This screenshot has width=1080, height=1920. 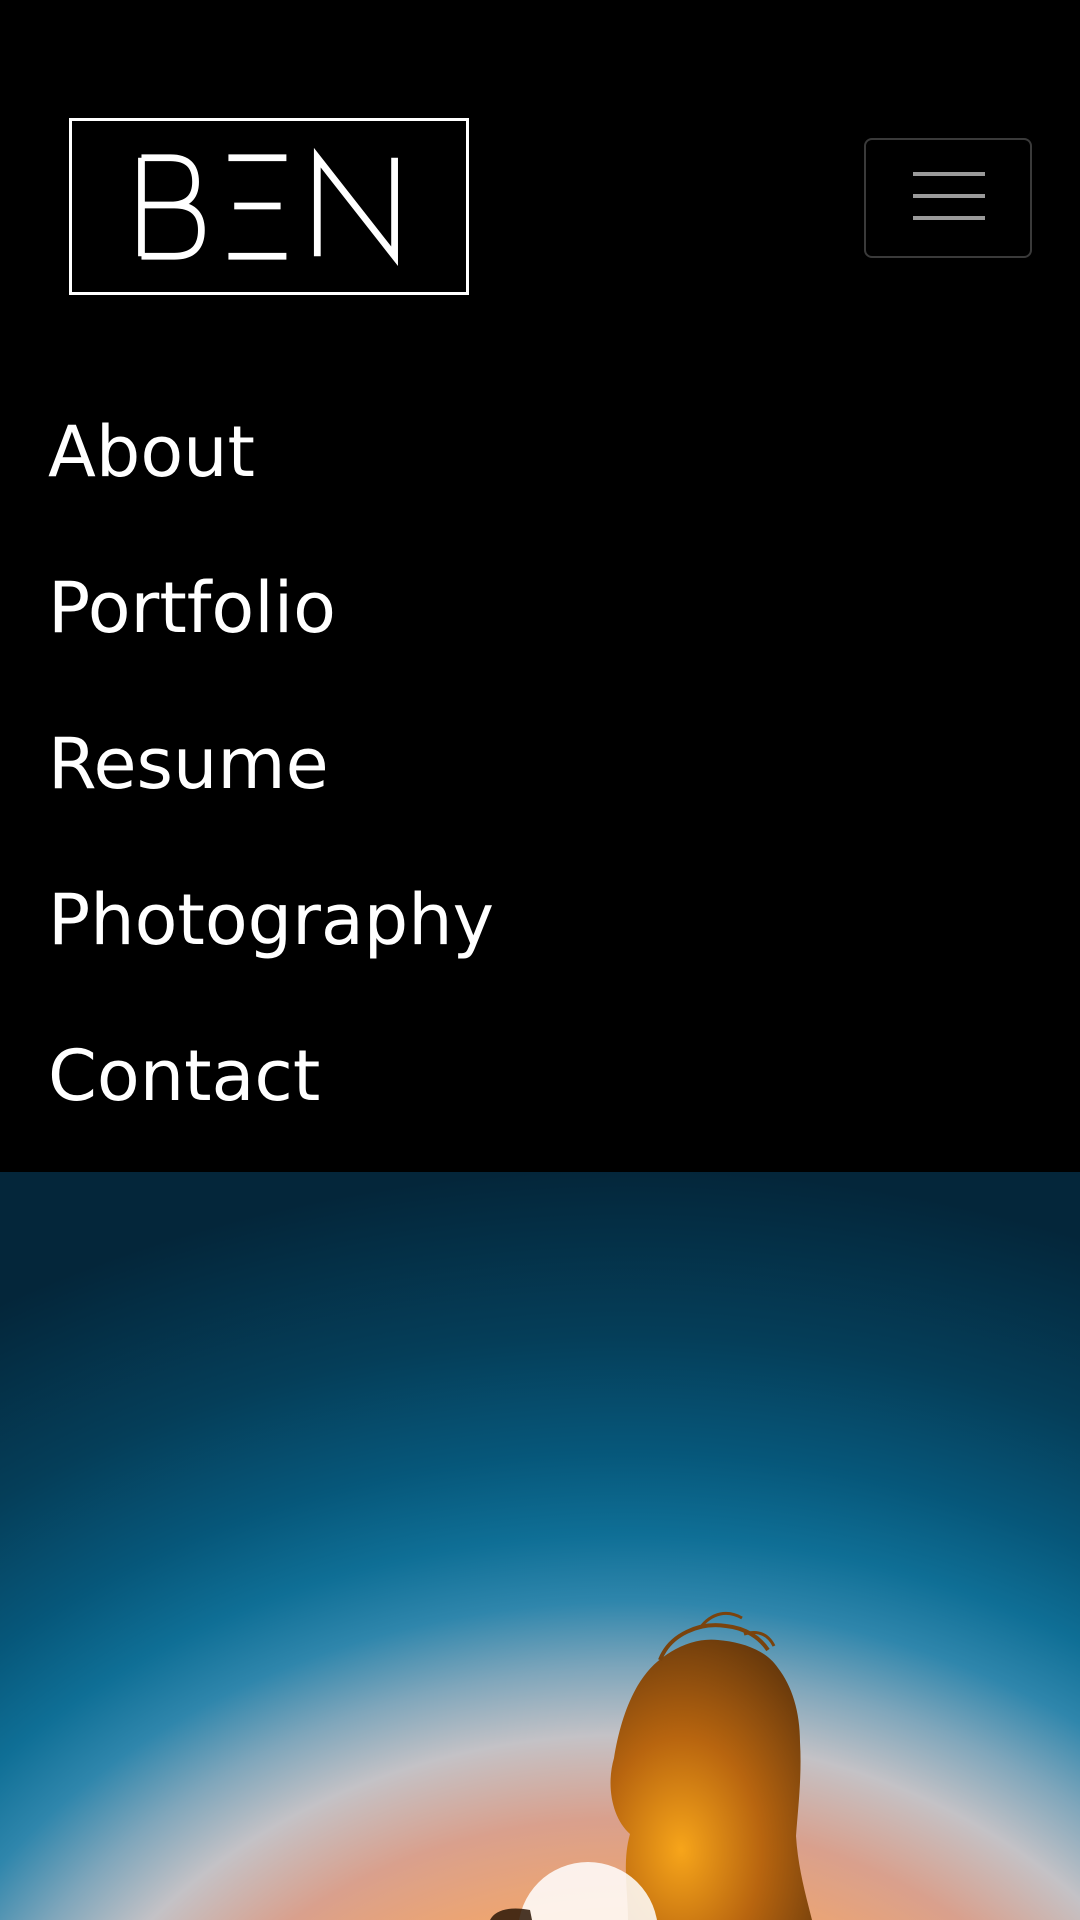 I want to click on nav-item-about: About, so click(x=540, y=468).